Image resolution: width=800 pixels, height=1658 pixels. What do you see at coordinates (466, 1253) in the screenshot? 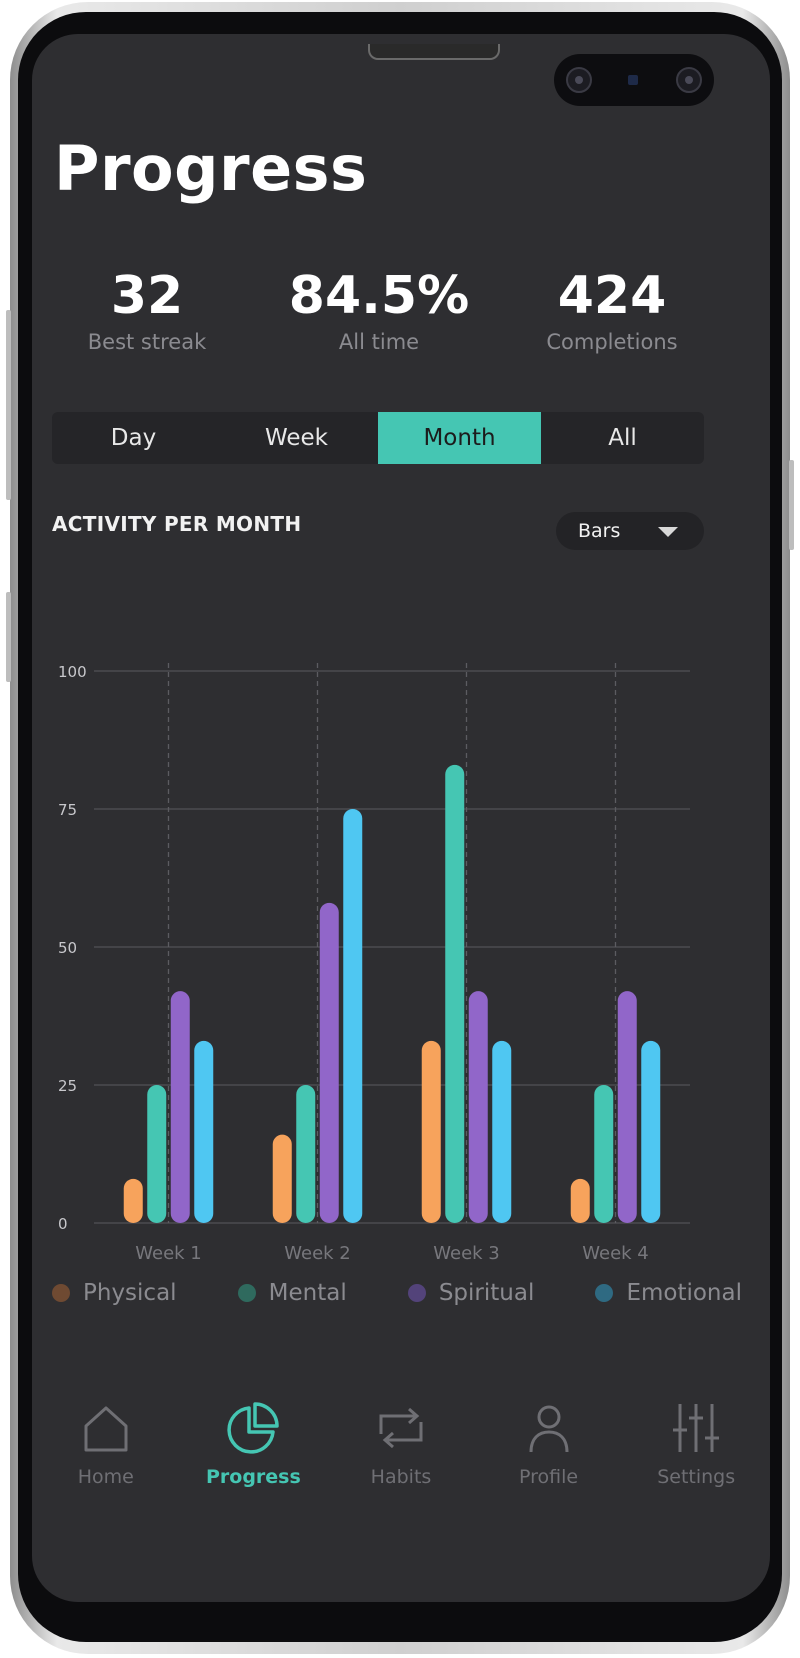
I see `x-tick-label: Week 3` at bounding box center [466, 1253].